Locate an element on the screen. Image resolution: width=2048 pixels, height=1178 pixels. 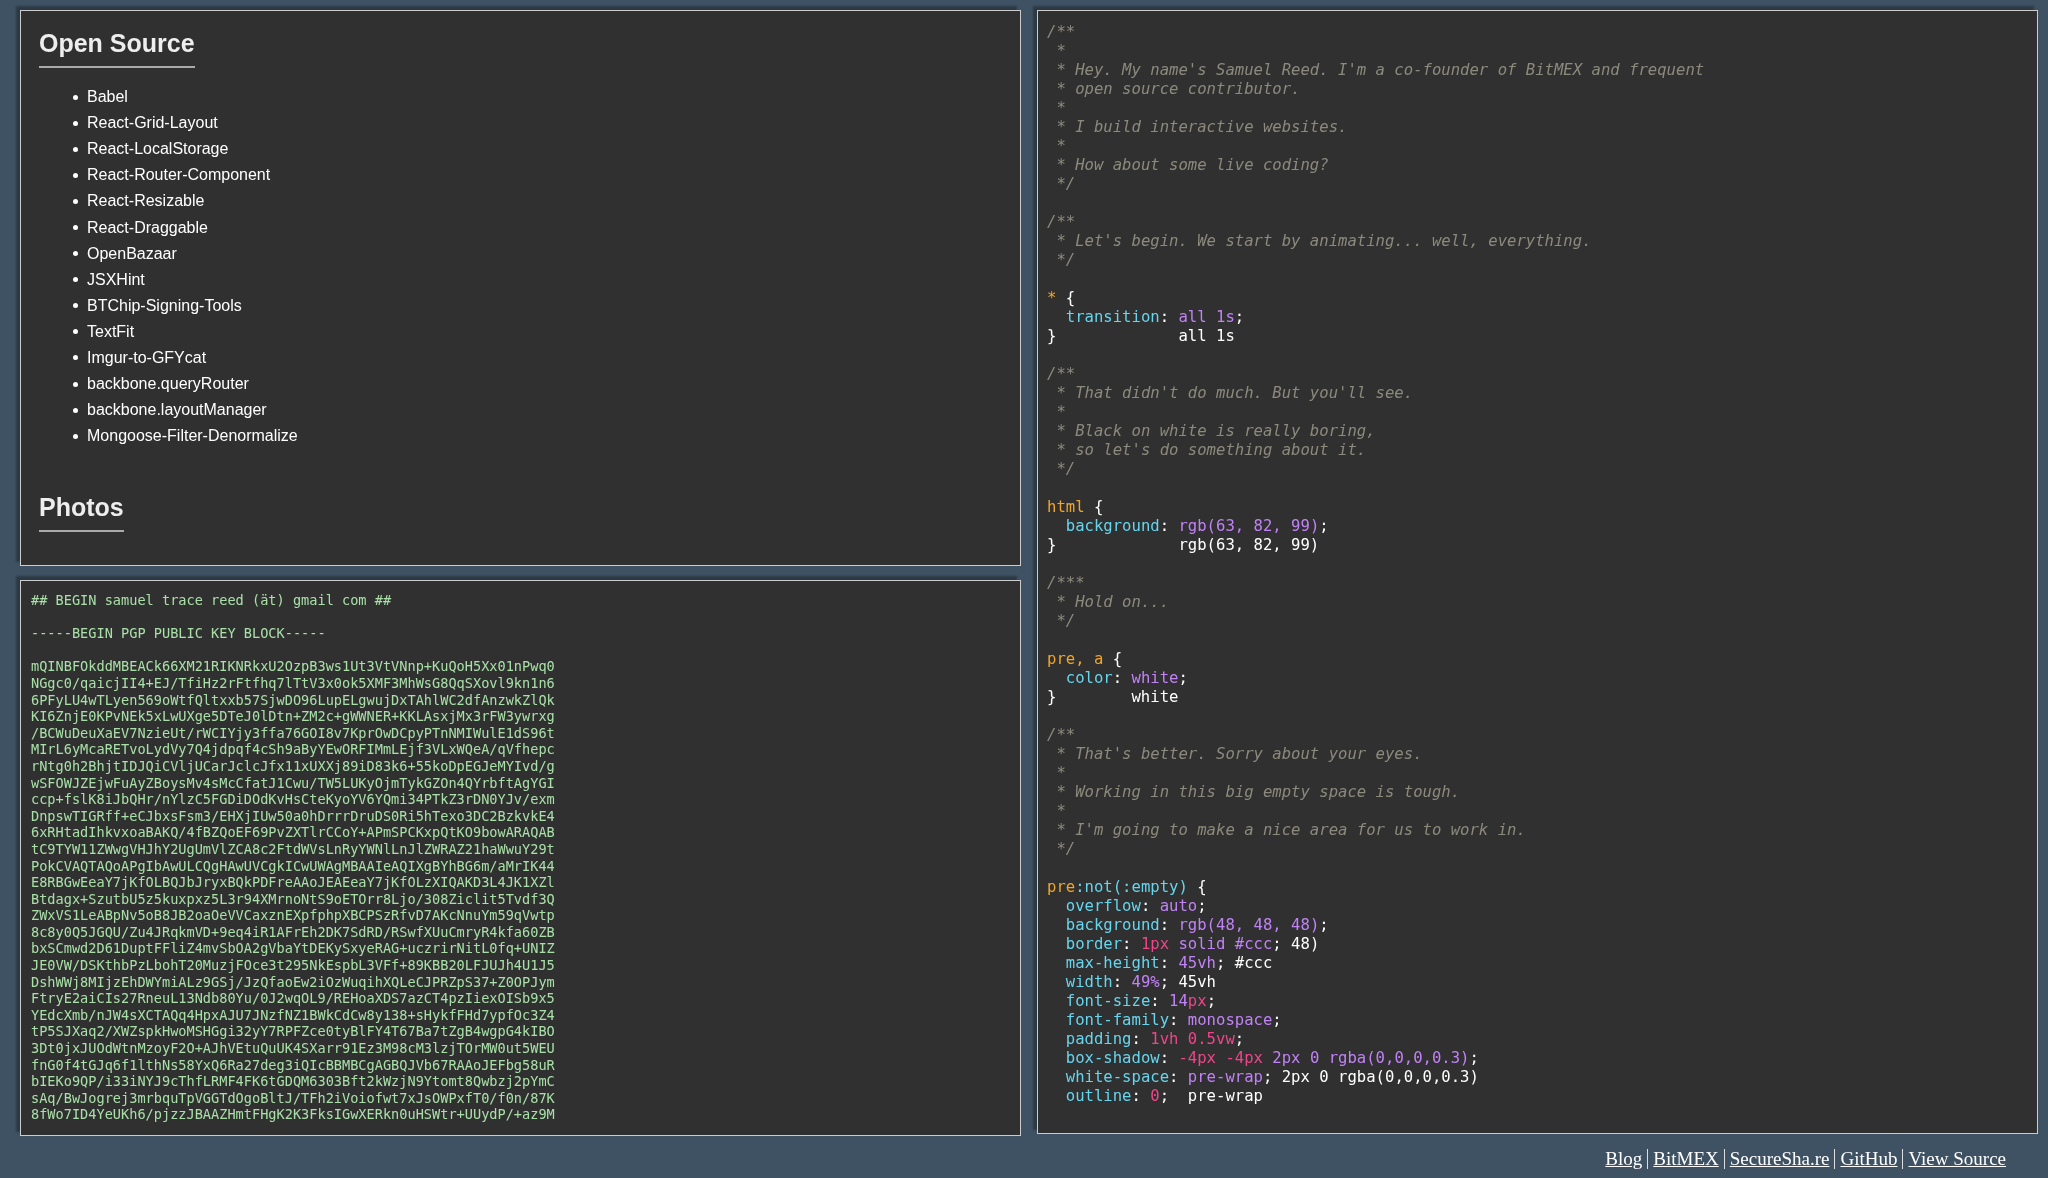
project-link: React-Grid-Layout is located at coordinates (152, 123).